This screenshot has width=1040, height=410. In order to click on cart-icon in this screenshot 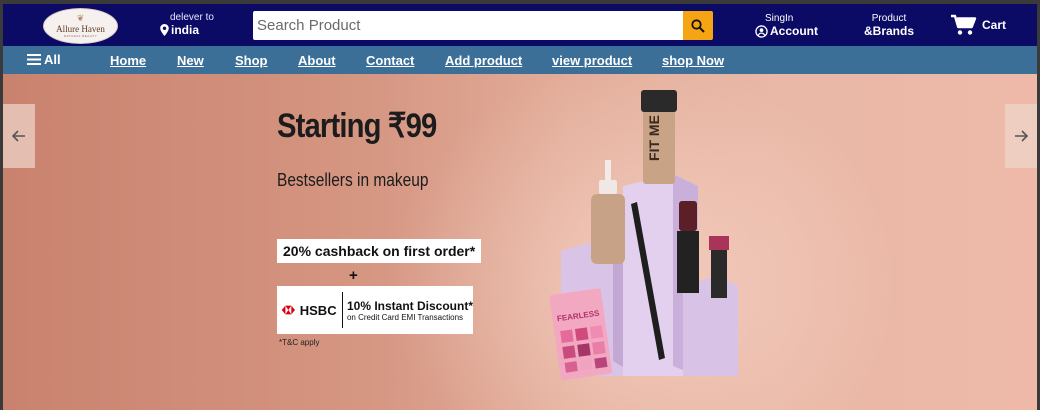, I will do `click(964, 24)`.